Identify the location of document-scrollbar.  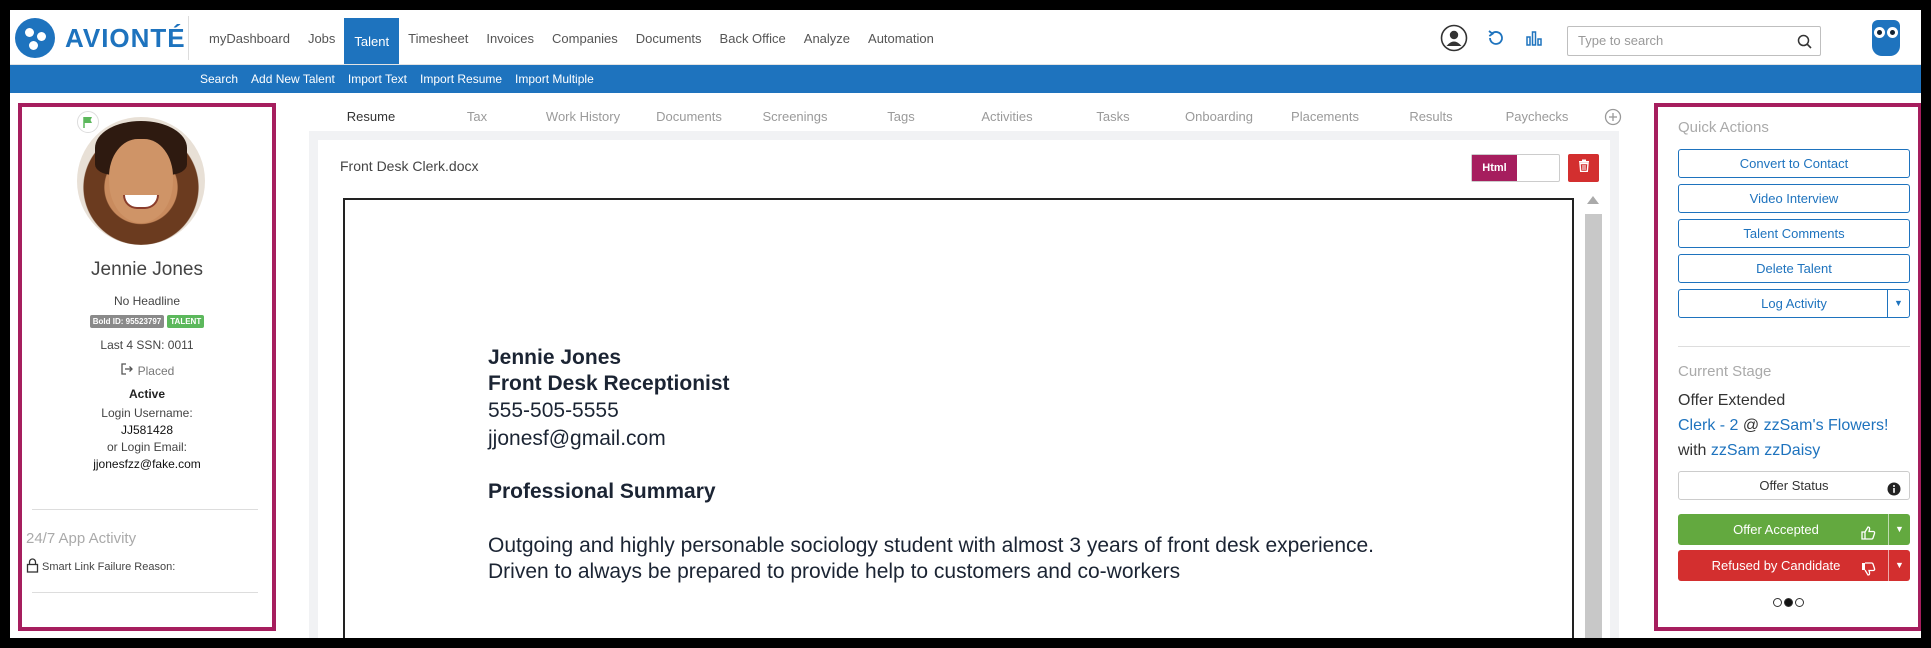
(1593, 415).